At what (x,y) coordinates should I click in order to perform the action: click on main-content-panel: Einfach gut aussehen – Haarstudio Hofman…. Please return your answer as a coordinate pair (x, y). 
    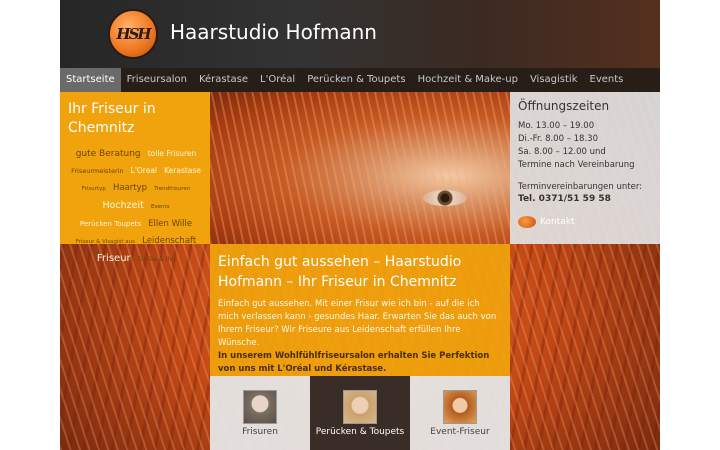
    Looking at the image, I should click on (360, 310).